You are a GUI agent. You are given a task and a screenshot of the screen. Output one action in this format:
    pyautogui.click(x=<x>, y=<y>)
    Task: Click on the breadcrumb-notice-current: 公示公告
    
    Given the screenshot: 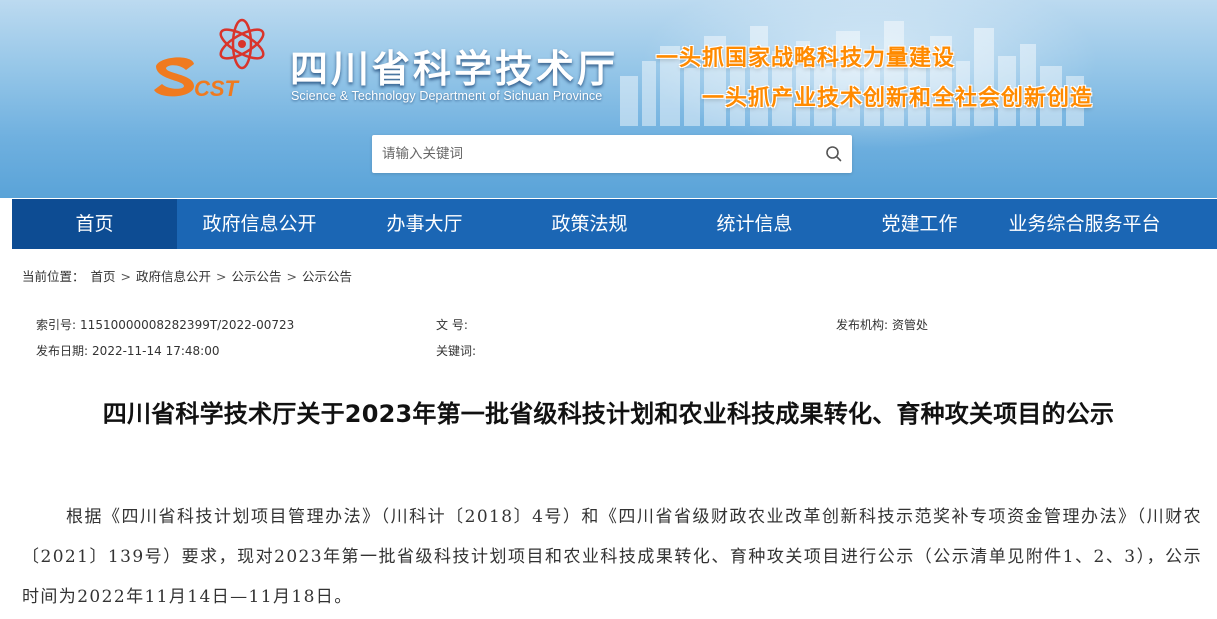 What is the action you would take?
    pyautogui.click(x=327, y=276)
    